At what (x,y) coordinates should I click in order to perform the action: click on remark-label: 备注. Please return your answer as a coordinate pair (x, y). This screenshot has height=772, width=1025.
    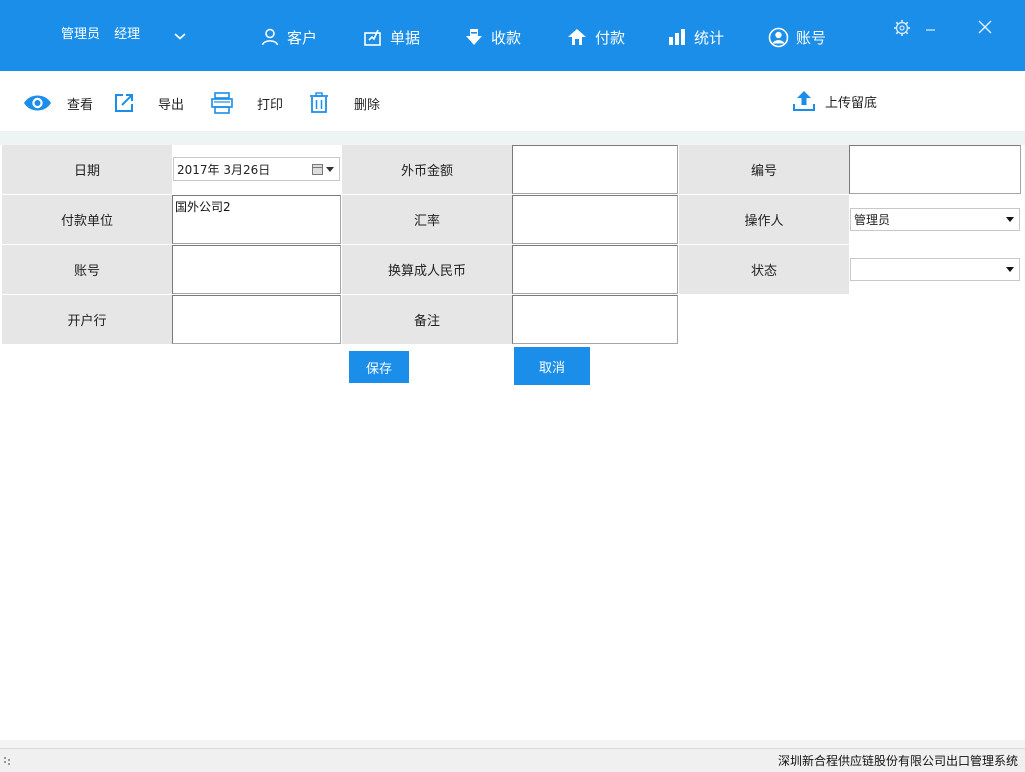
    Looking at the image, I should click on (427, 319).